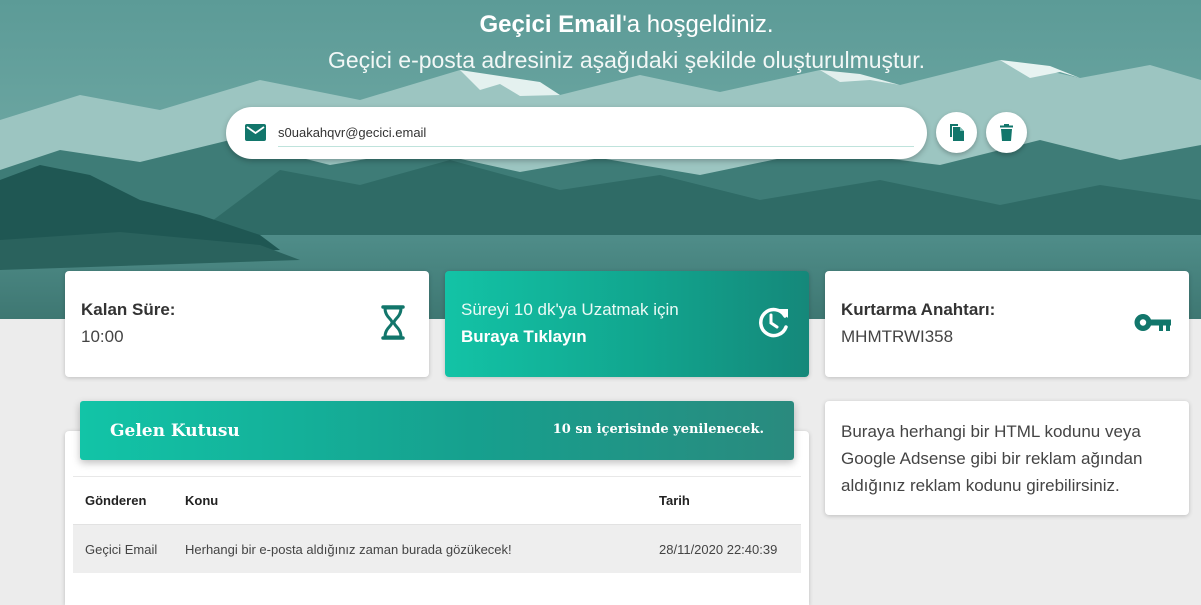  Describe the element at coordinates (1007, 324) in the screenshot. I see `recovery-key-card: Kurtarma Anahtarı: MHMTRWI358` at that location.